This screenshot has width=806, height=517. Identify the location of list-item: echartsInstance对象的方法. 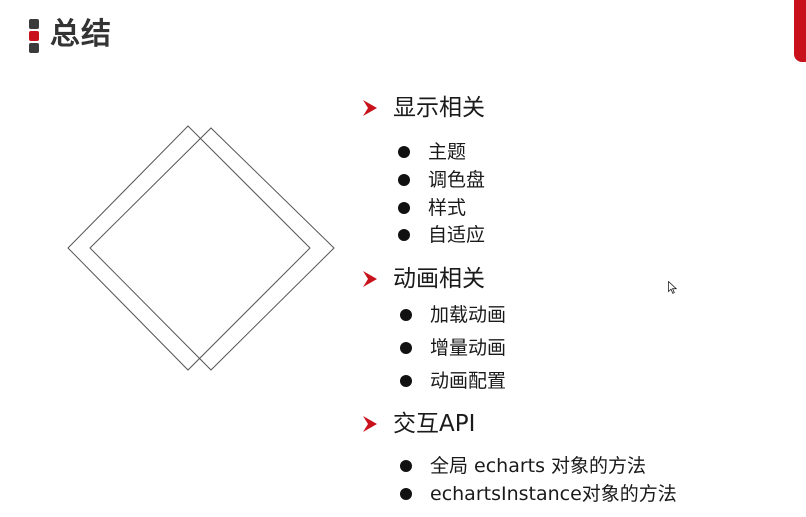
(538, 494).